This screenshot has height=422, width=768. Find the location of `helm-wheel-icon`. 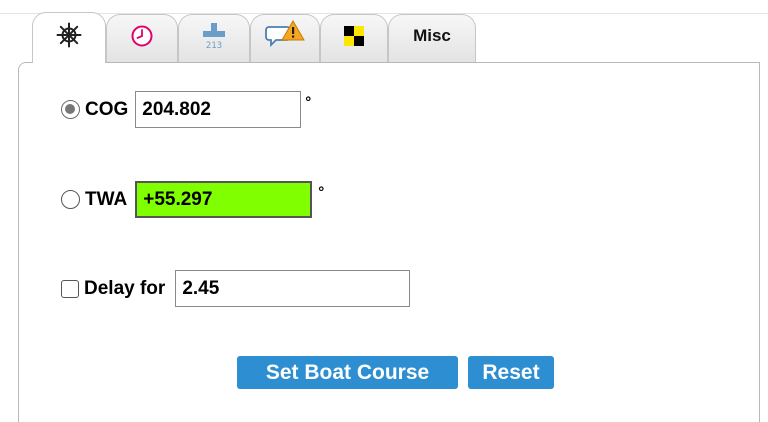

helm-wheel-icon is located at coordinates (69, 35).